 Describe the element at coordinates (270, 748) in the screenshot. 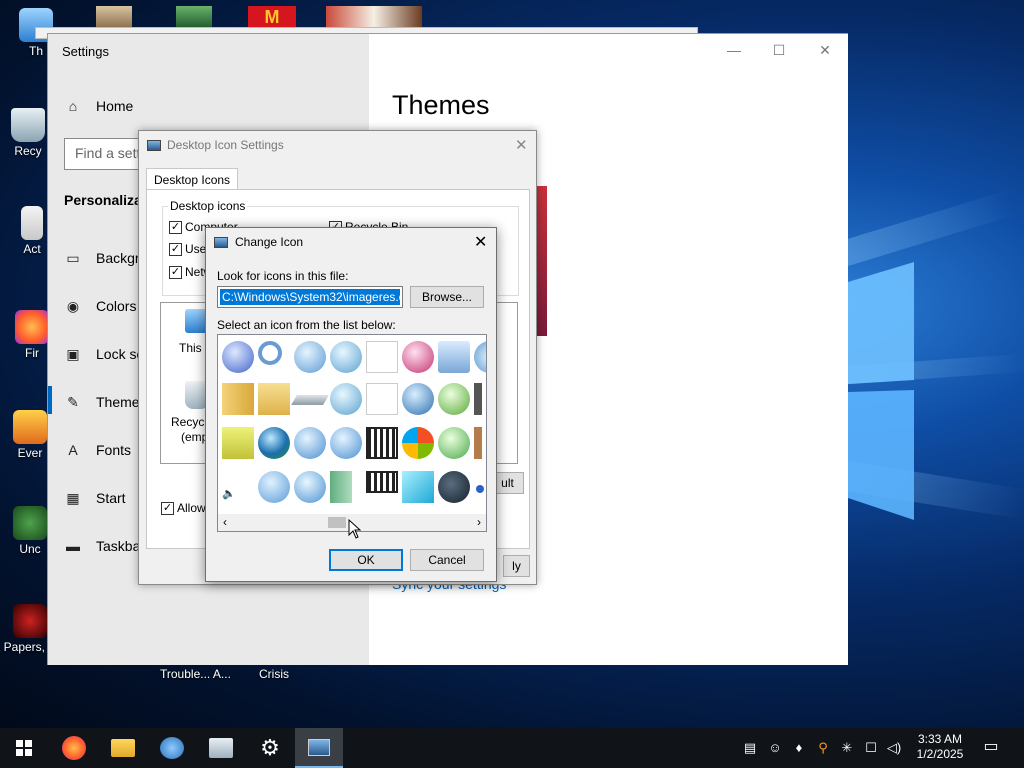

I see `taskbar-settings: ⚙` at that location.